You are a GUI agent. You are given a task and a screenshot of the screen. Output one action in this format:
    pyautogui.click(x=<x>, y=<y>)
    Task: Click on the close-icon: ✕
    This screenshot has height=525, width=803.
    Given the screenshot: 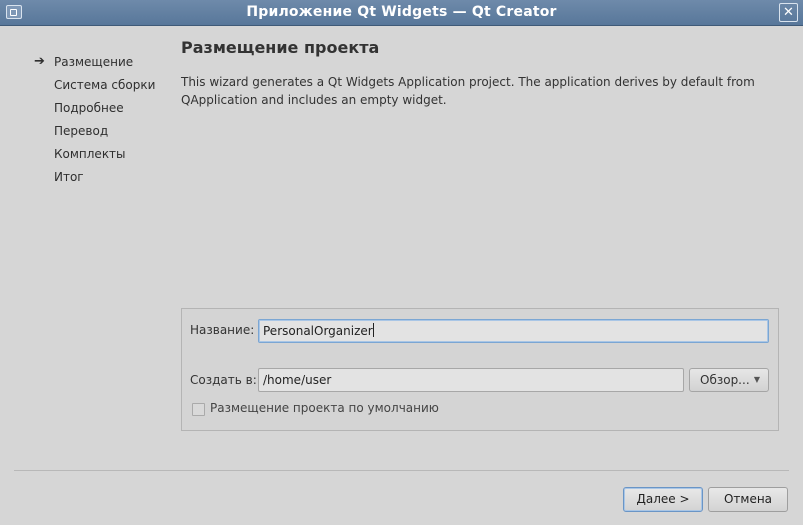 What is the action you would take?
    pyautogui.click(x=788, y=12)
    